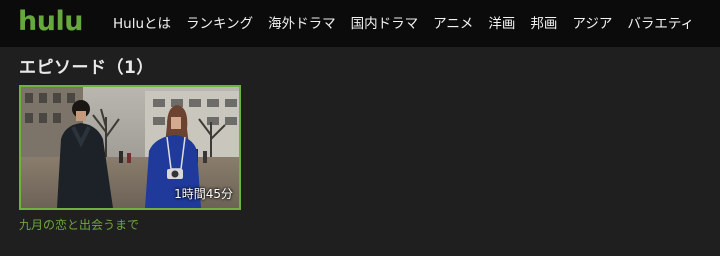 This screenshot has height=256, width=720. Describe the element at coordinates (501, 24) in the screenshot. I see `nav-item-foreign-film: 洋画` at that location.